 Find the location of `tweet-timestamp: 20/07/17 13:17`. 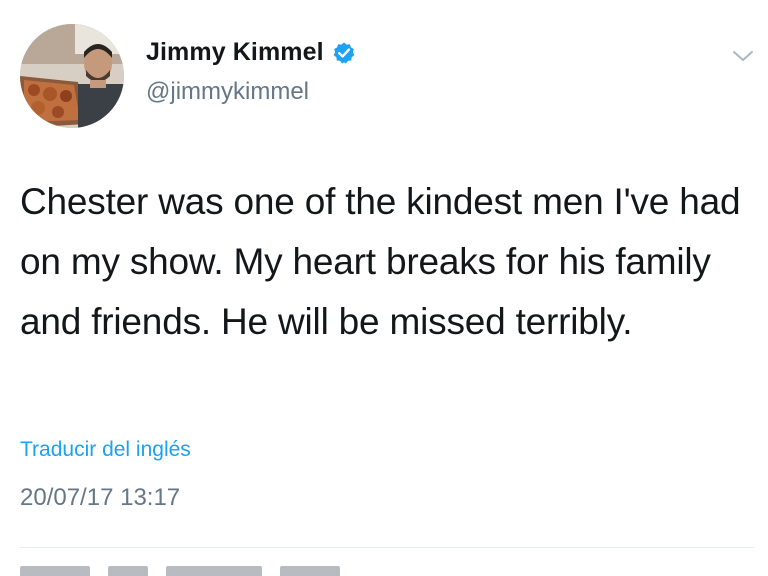

tweet-timestamp: 20/07/17 13:17 is located at coordinates (100, 498).